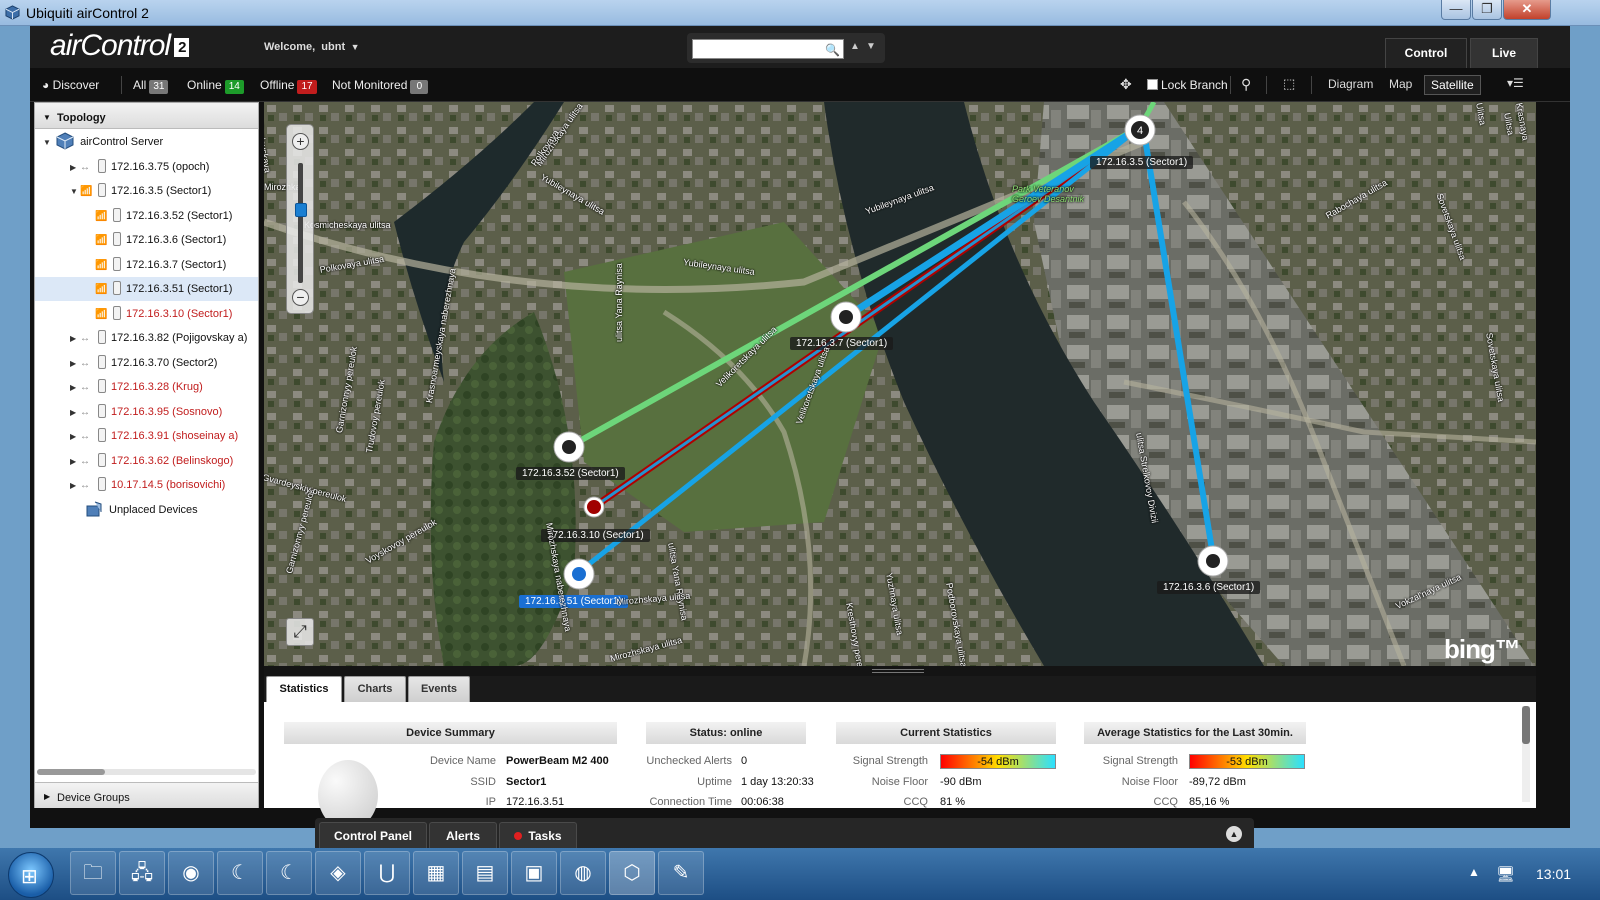 This screenshot has height=900, width=1600. What do you see at coordinates (146, 436) in the screenshot?
I see `tree-node-device: ▶ ↔ 172.16.3.91 (shoseinay a)` at bounding box center [146, 436].